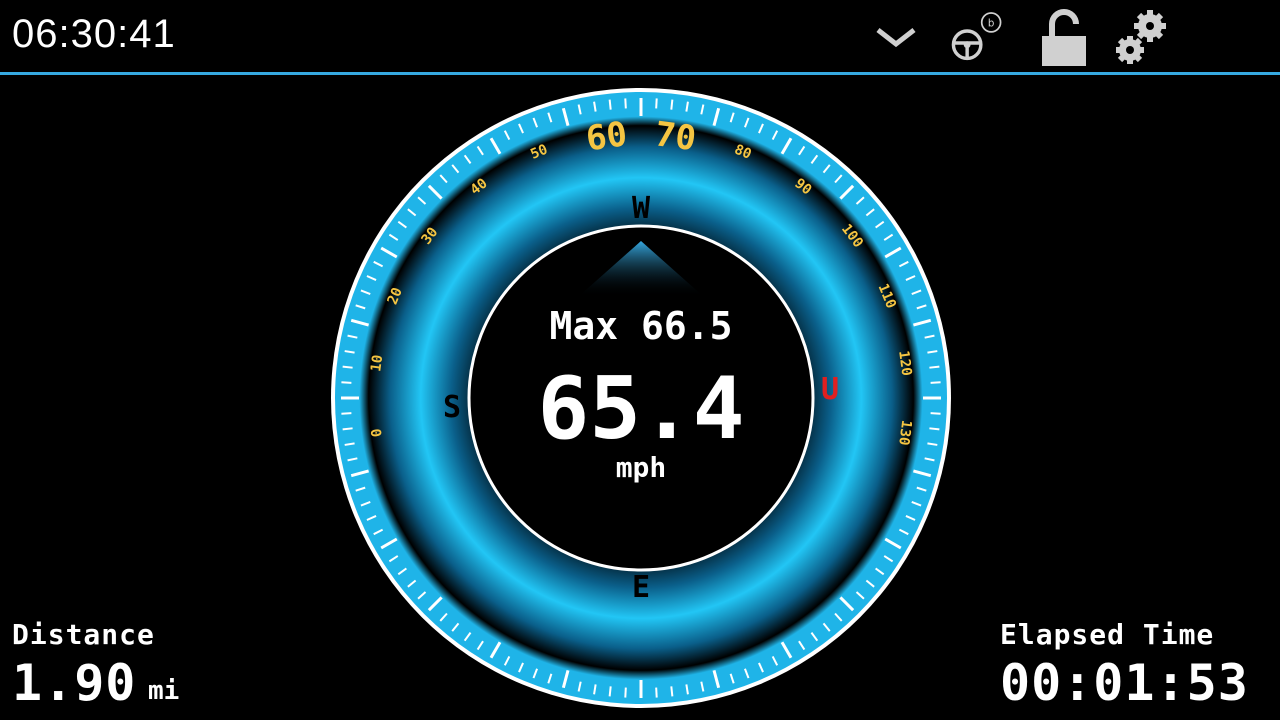  What do you see at coordinates (640, 36) in the screenshot?
I see `top-bar: 06:30:41 b` at bounding box center [640, 36].